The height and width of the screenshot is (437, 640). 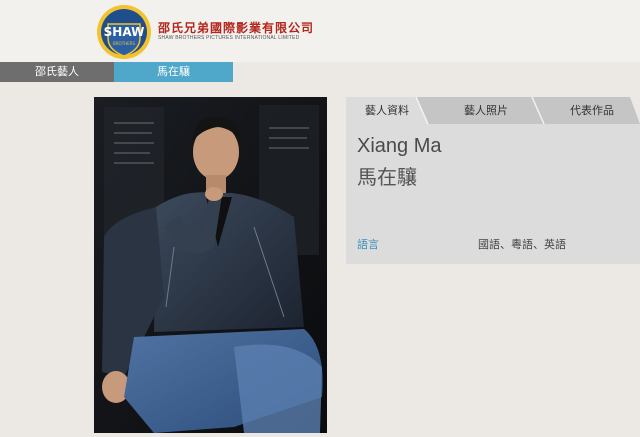 I want to click on svg-text: BROTHERS, so click(x=124, y=43).